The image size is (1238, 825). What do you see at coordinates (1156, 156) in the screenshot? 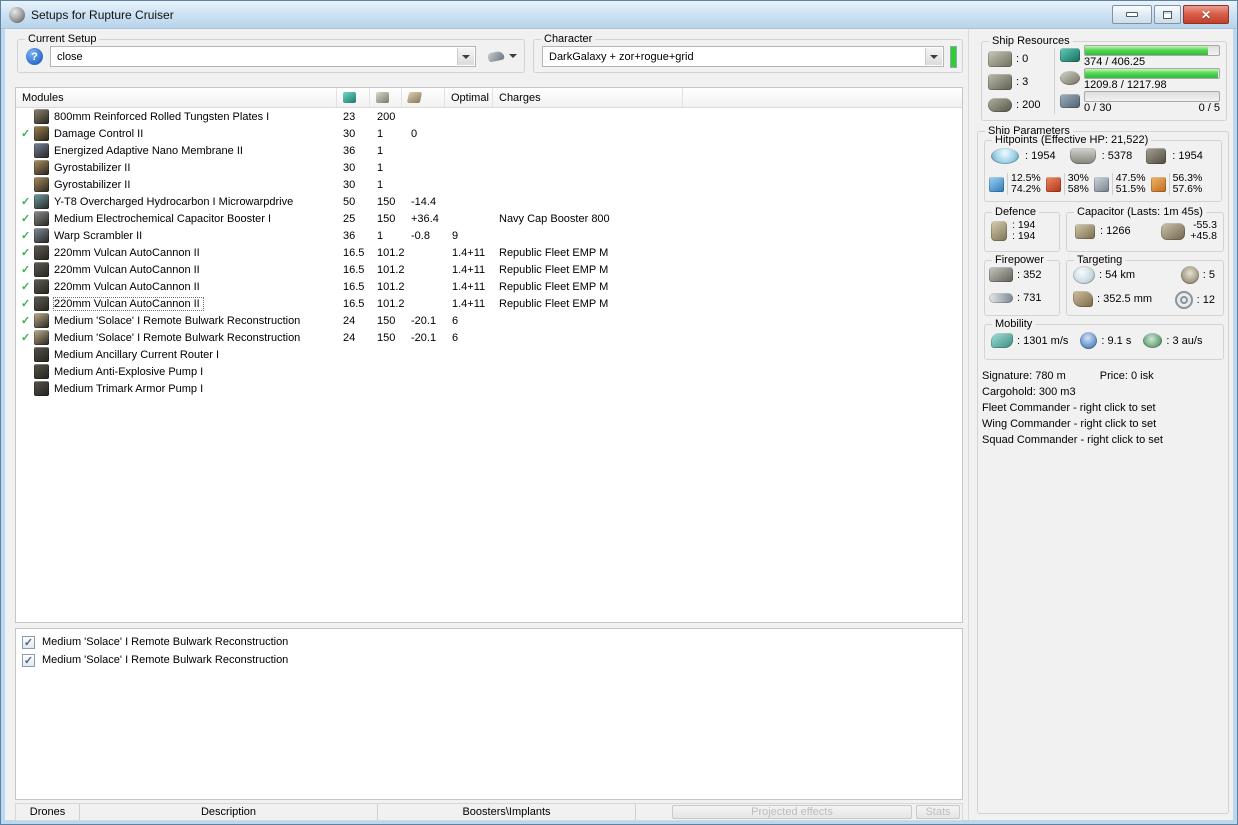
I see `hull-icon` at bounding box center [1156, 156].